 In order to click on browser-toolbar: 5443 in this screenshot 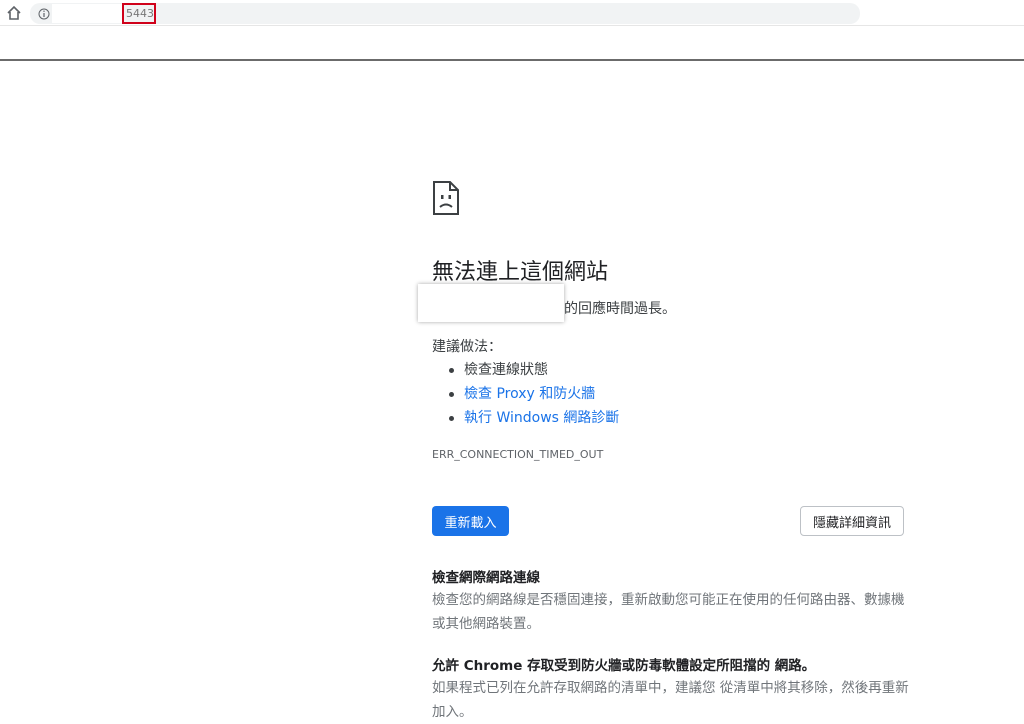, I will do `click(512, 13)`.